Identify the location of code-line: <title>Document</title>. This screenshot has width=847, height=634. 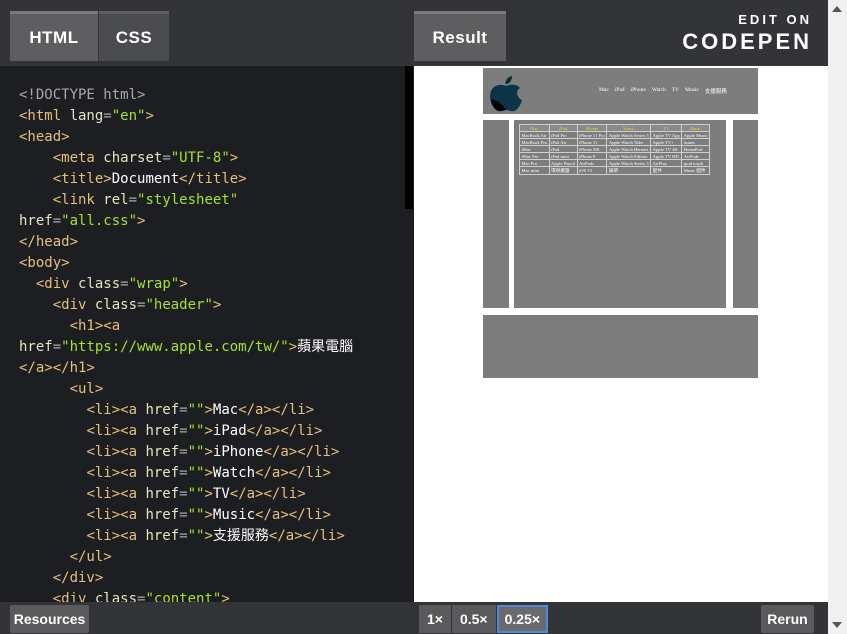
(186, 179).